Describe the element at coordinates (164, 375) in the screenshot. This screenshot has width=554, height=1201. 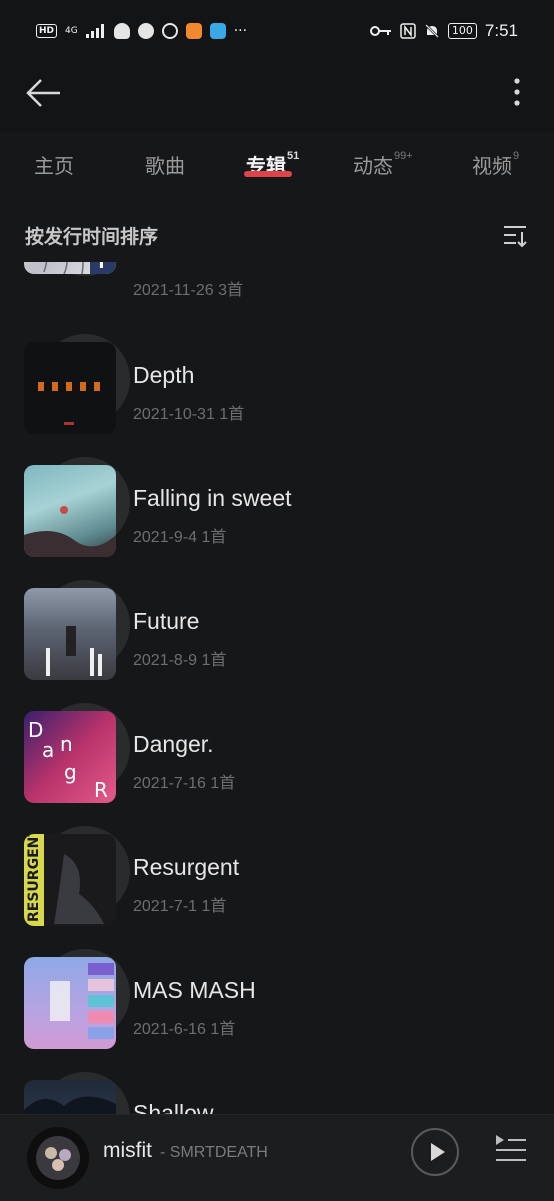
I see `album-title: Depth` at that location.